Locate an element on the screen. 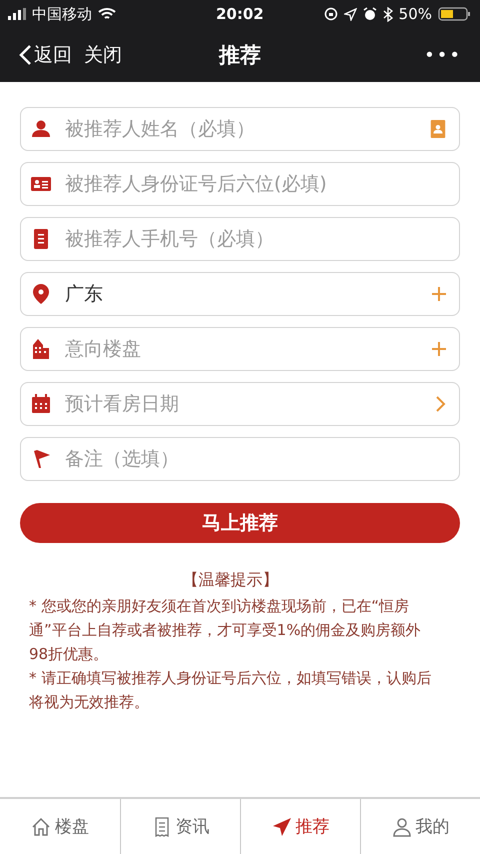 This screenshot has width=480, height=854. form-field: 被推荐人姓名（必填） is located at coordinates (240, 129).